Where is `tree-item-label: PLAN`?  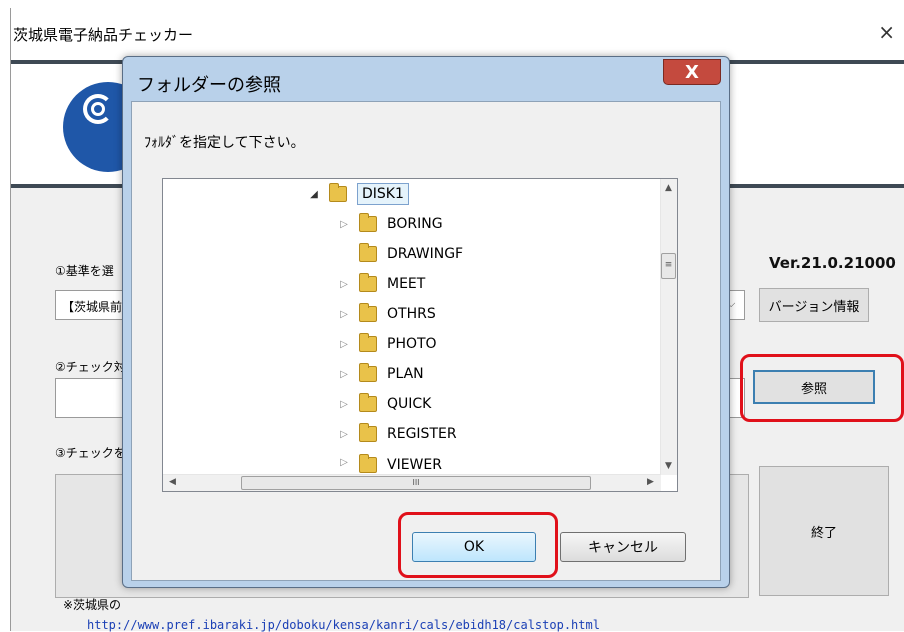 tree-item-label: PLAN is located at coordinates (405, 374).